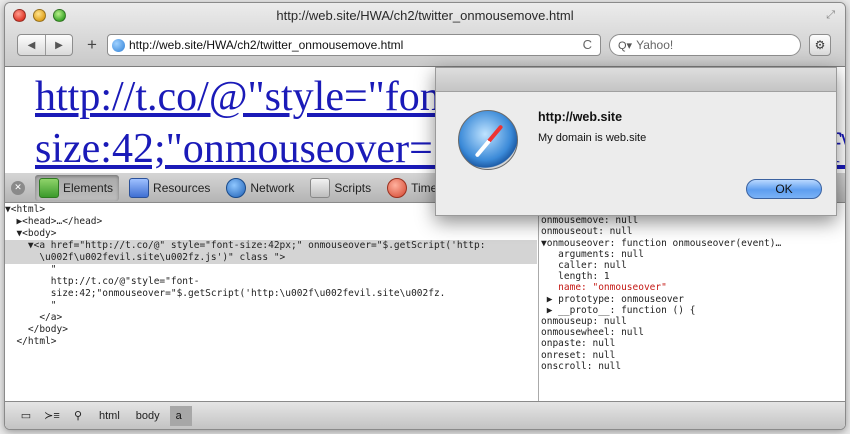 The height and width of the screenshot is (434, 850). What do you see at coordinates (830, 15) in the screenshot?
I see `fullscreen-icon: ⤢` at bounding box center [830, 15].